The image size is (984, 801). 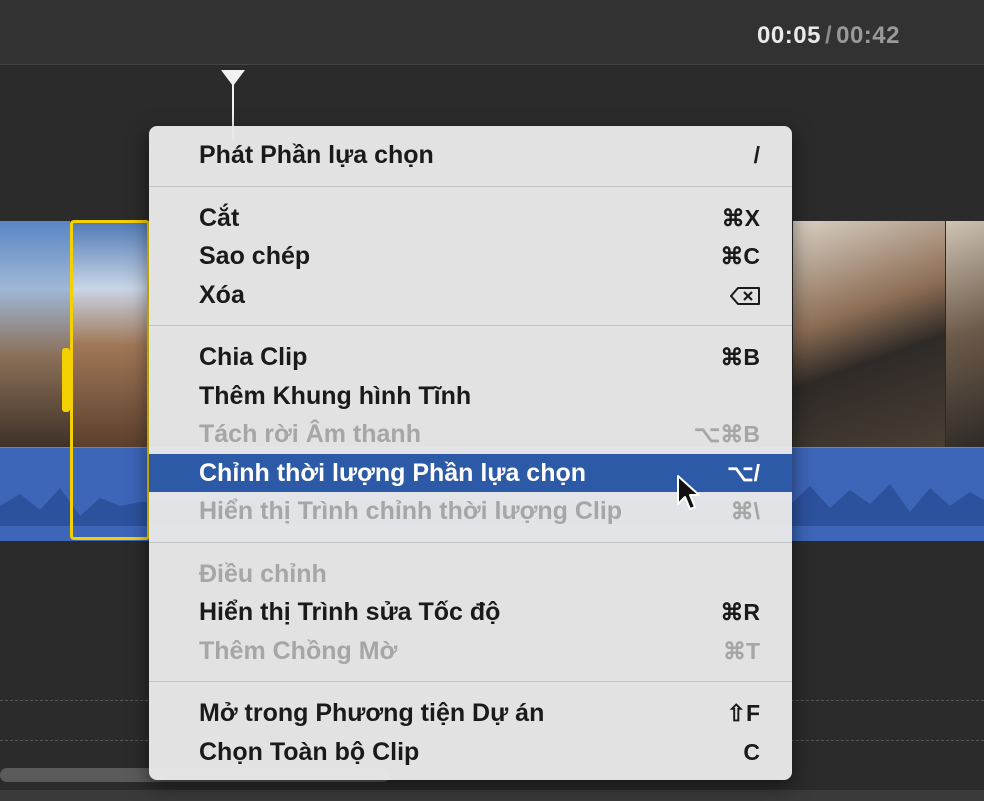 I want to click on menu-item-adjust: Điều chỉnh, so click(x=470, y=574).